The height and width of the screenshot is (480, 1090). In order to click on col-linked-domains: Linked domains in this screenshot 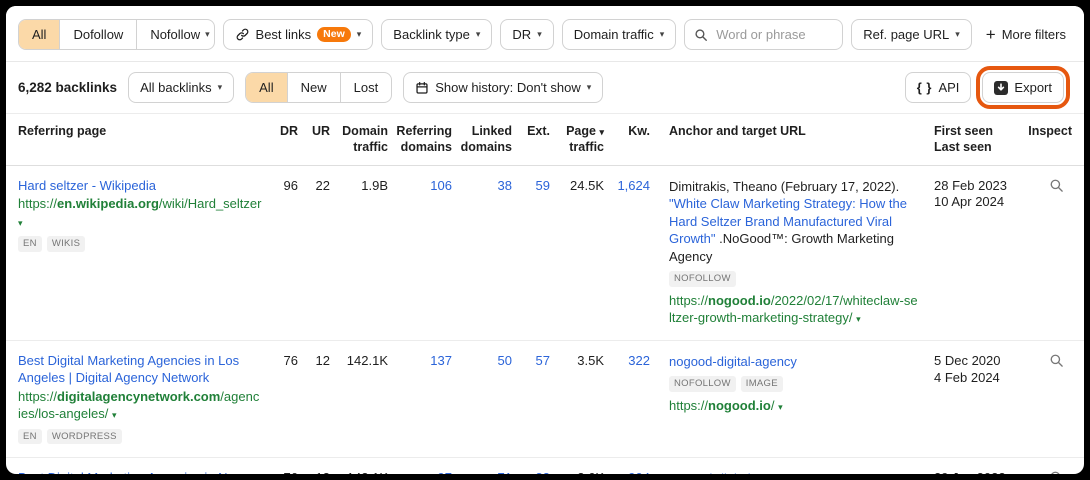, I will do `click(488, 139)`.